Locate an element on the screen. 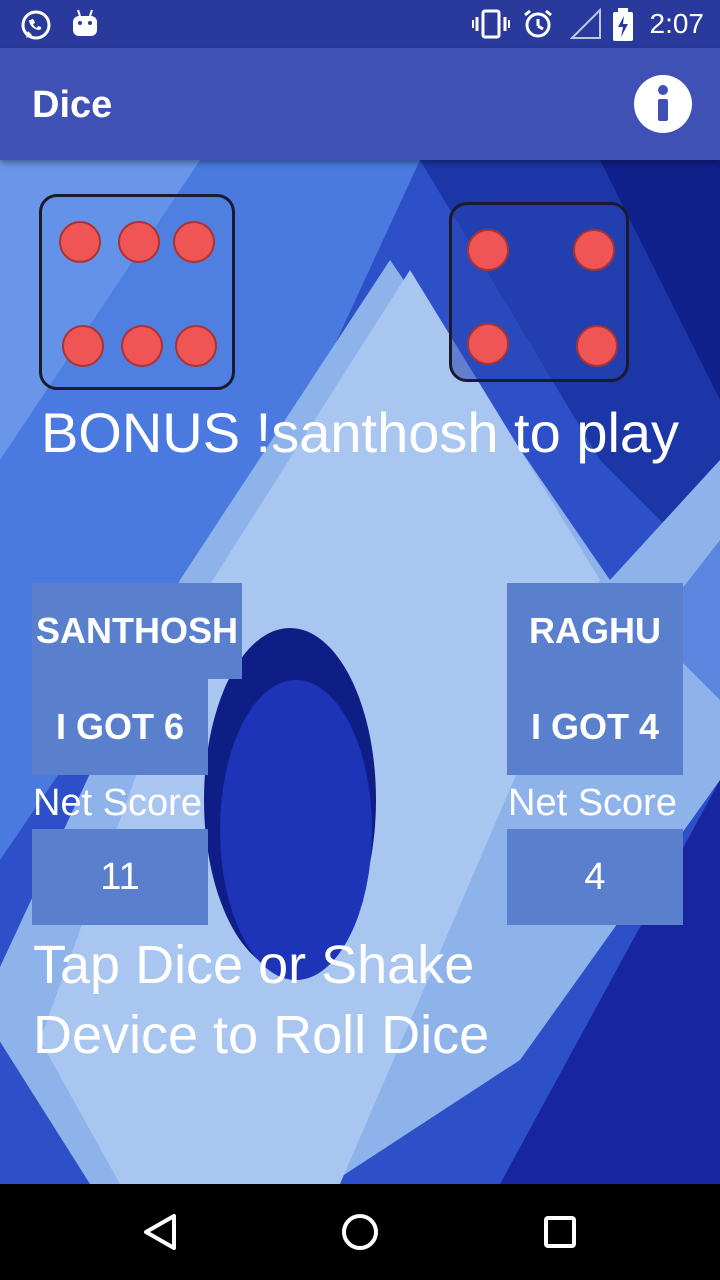  player-2-net-score: 4 is located at coordinates (595, 877).